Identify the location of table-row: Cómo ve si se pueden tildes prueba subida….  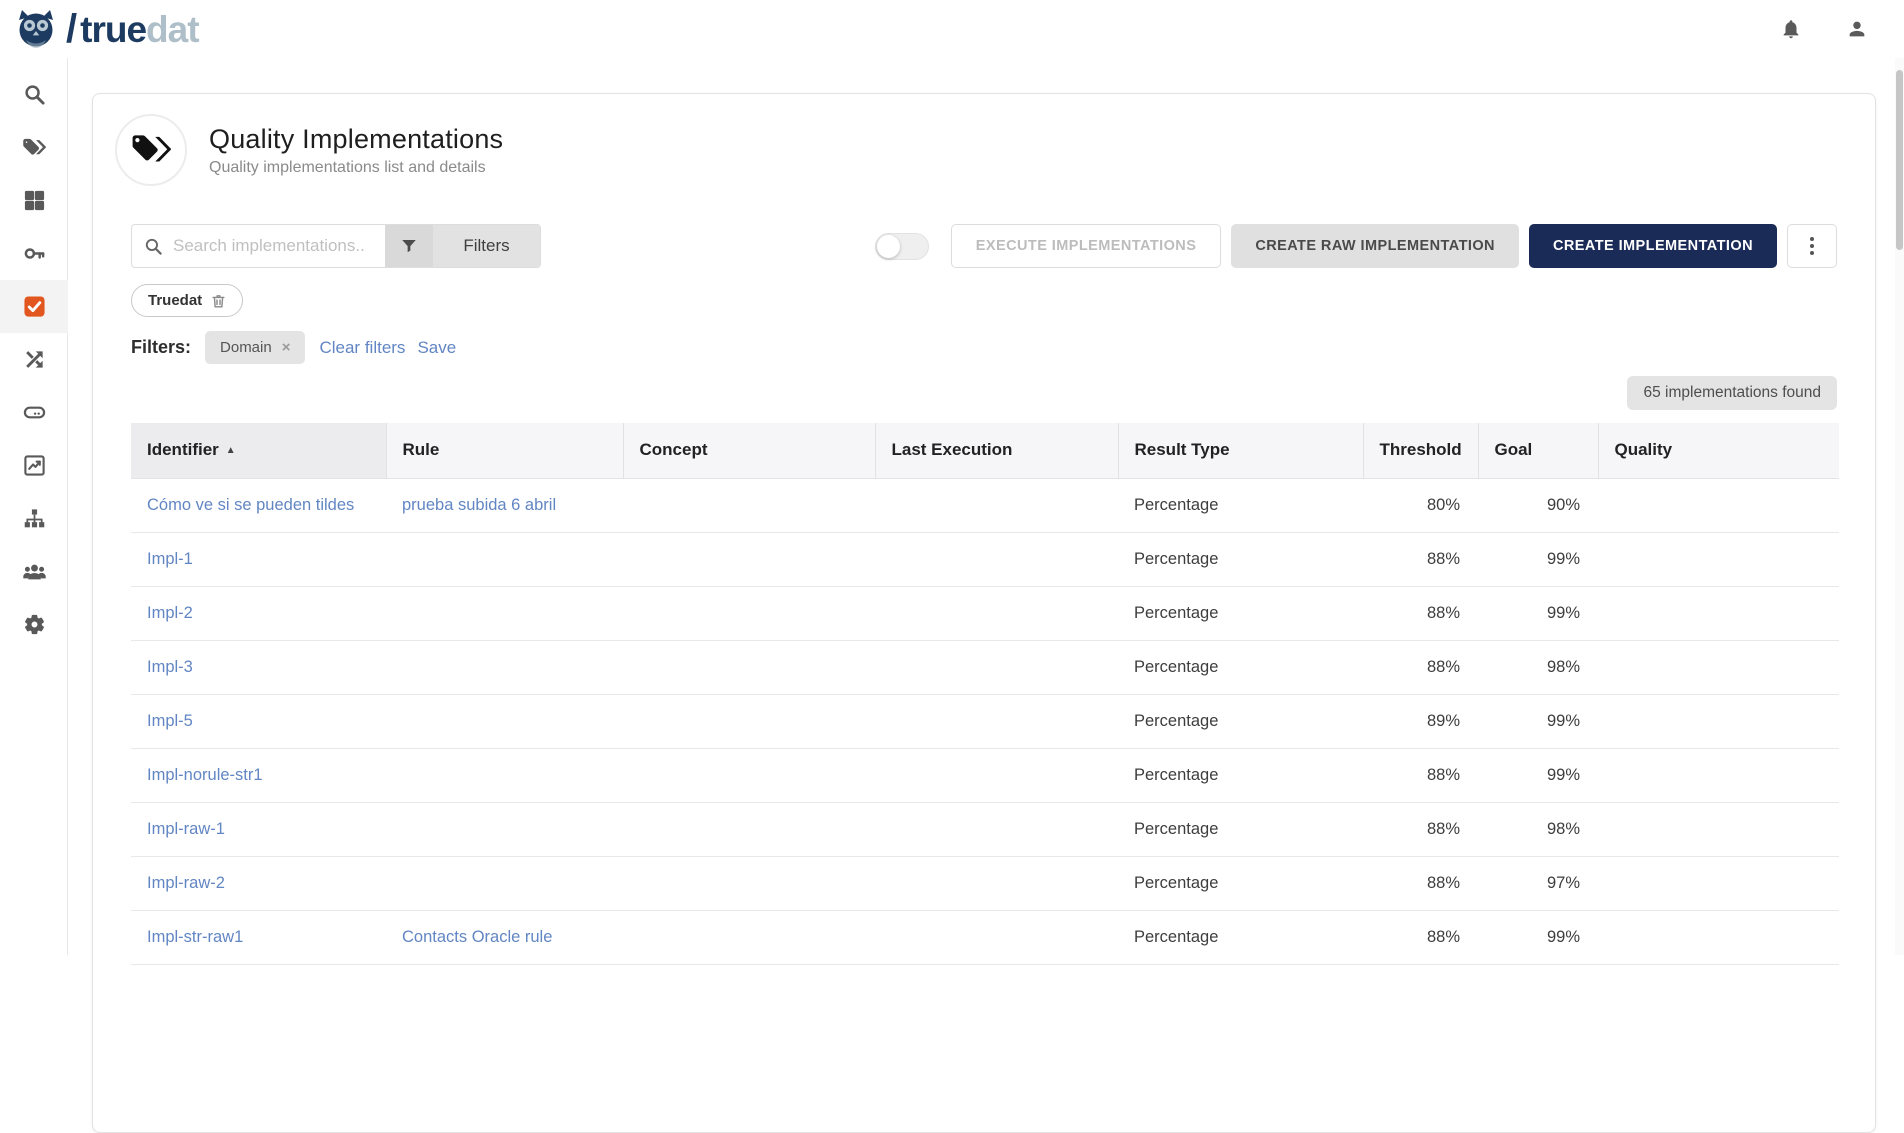
(985, 505).